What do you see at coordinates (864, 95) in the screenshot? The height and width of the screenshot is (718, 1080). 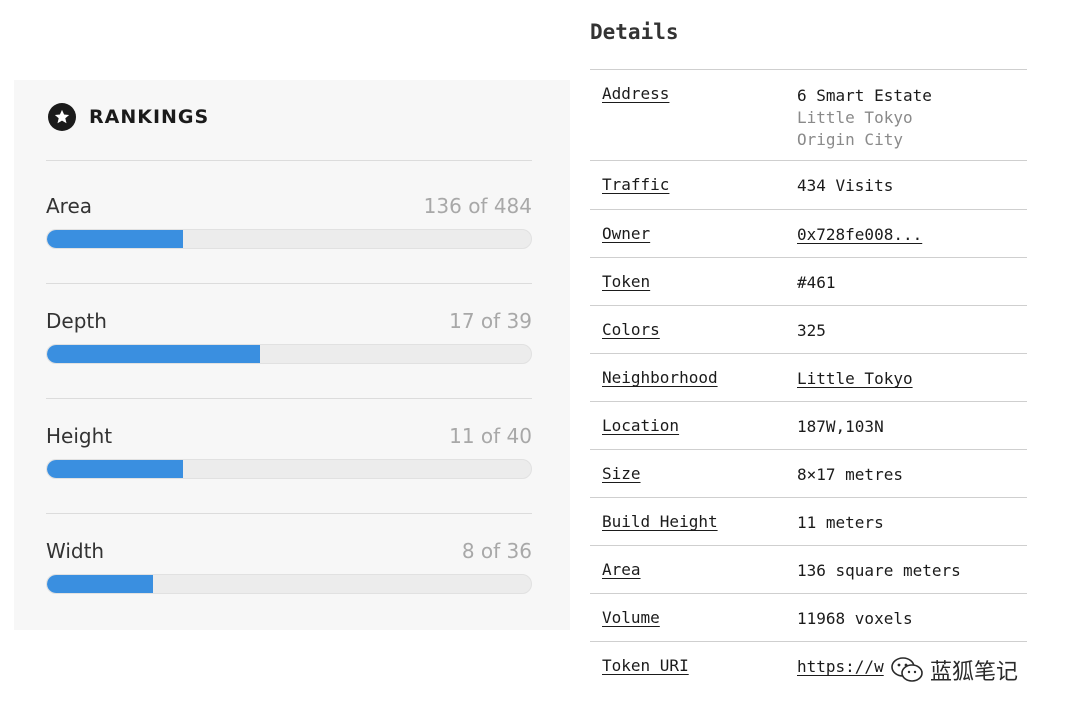 I see `address-line-1: 6 Smart Estate` at bounding box center [864, 95].